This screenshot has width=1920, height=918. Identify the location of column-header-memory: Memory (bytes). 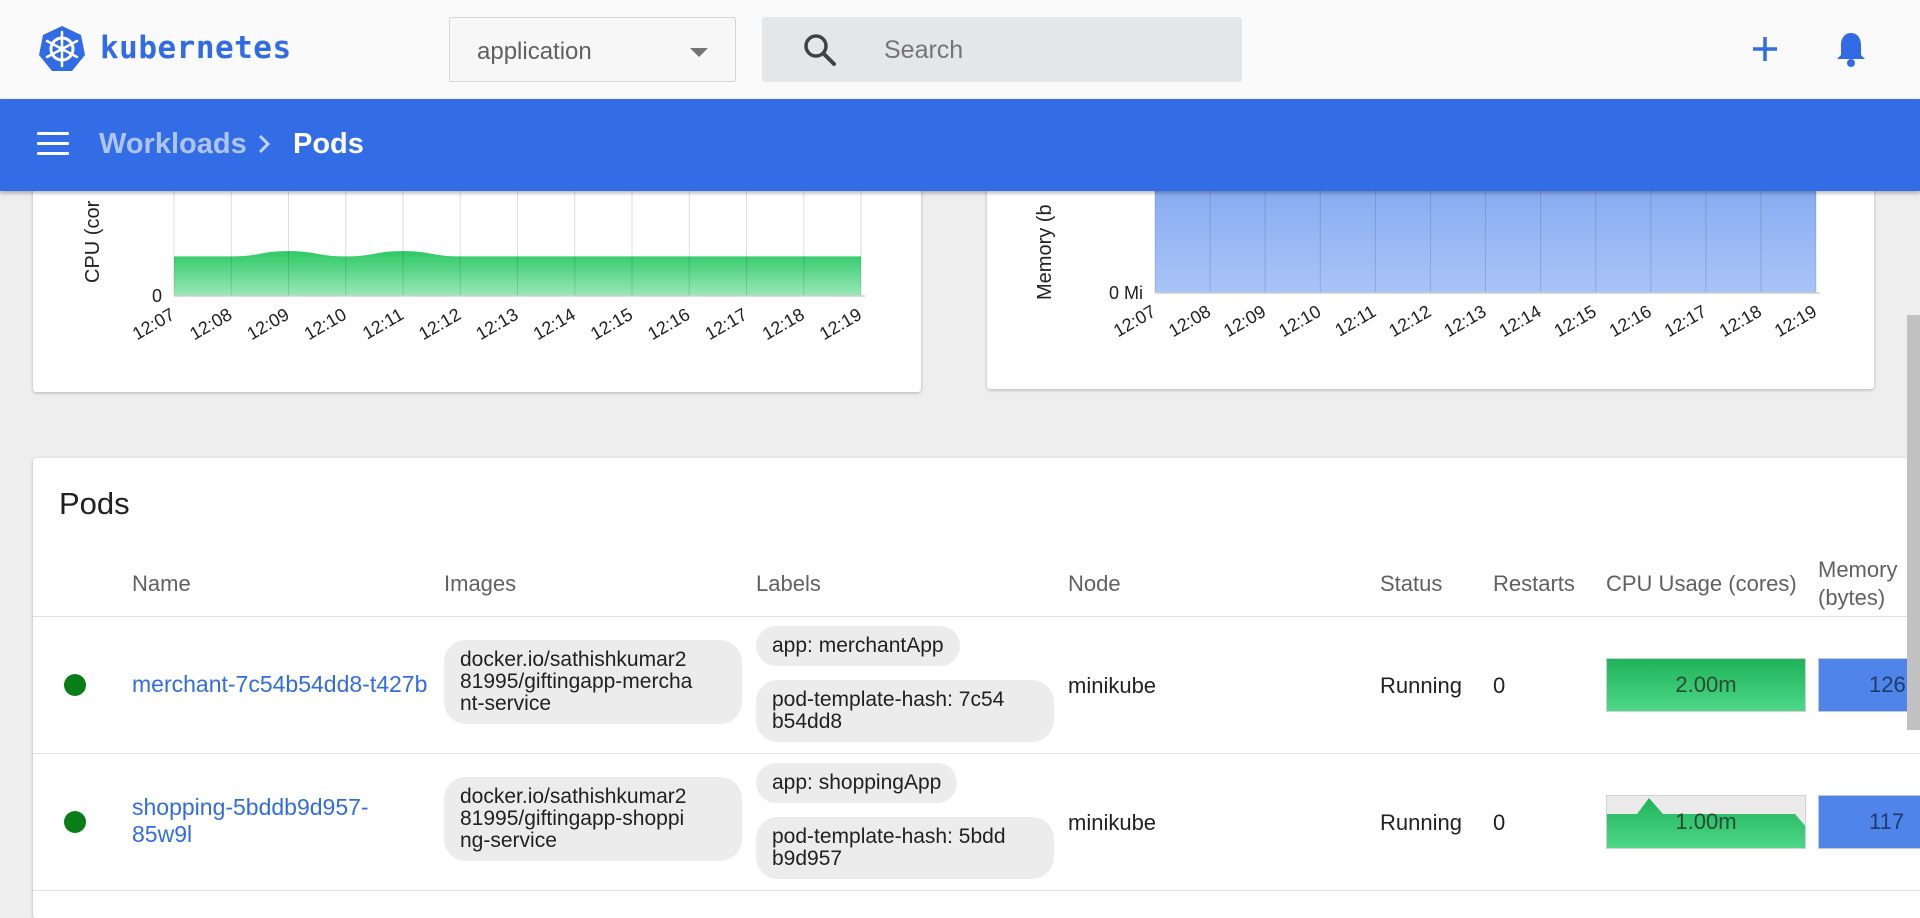
(1857, 584).